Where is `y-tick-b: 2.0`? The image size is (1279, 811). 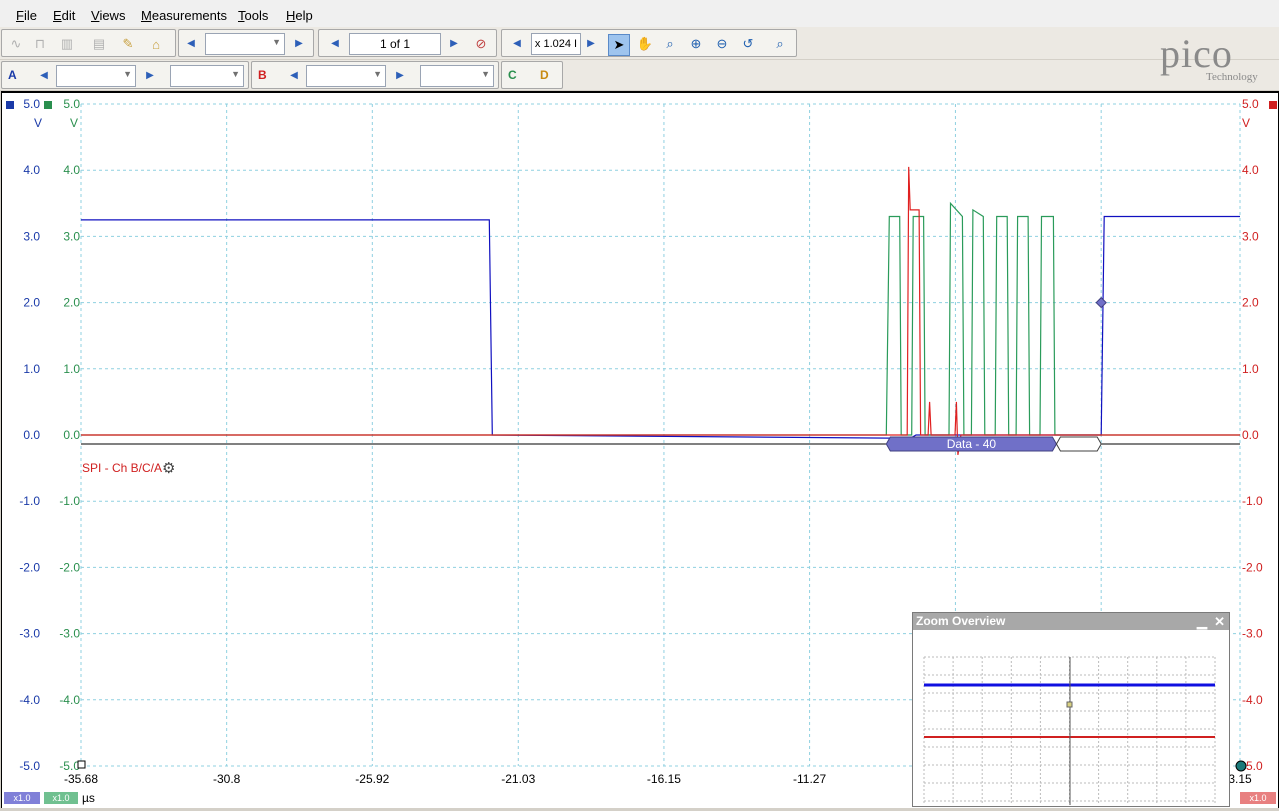 y-tick-b: 2.0 is located at coordinates (1250, 303).